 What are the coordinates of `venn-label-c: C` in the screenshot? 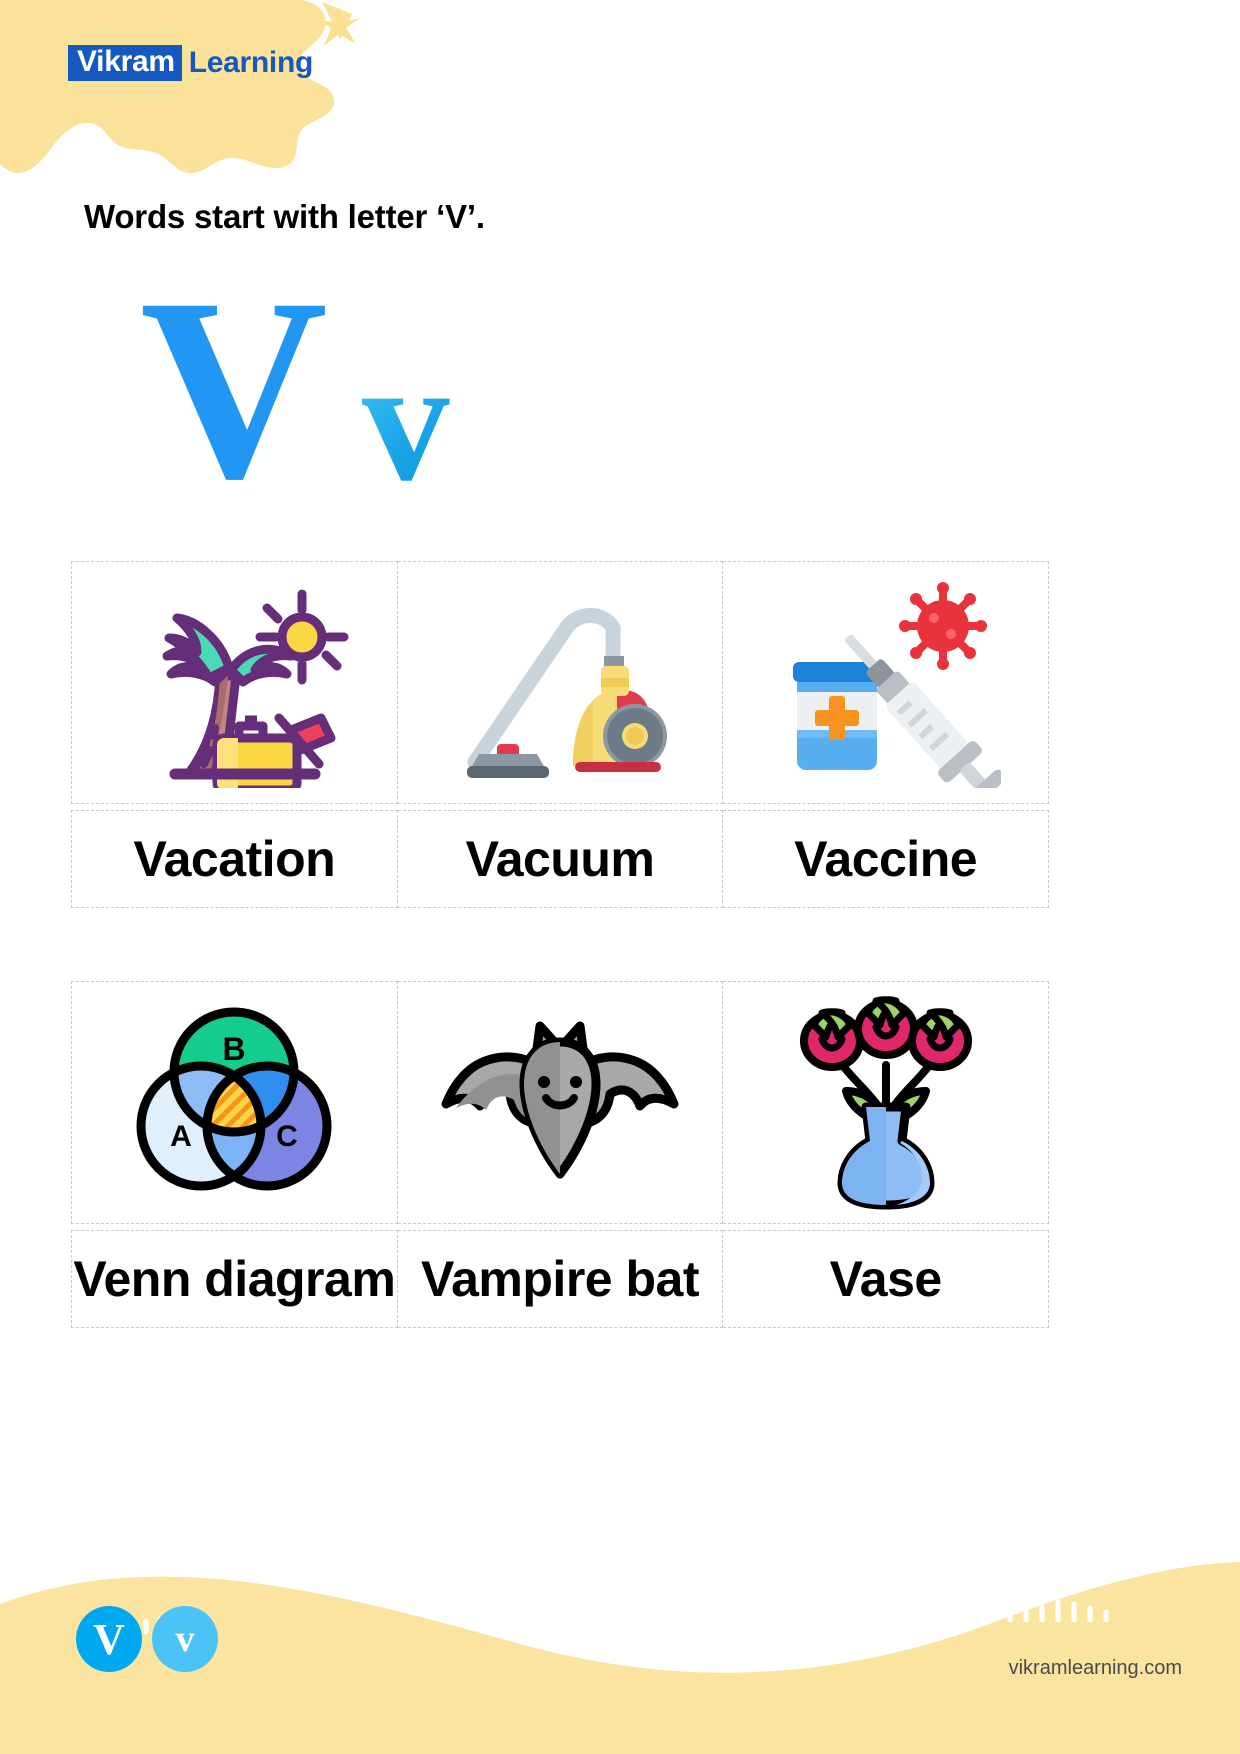 It's located at (287, 1136).